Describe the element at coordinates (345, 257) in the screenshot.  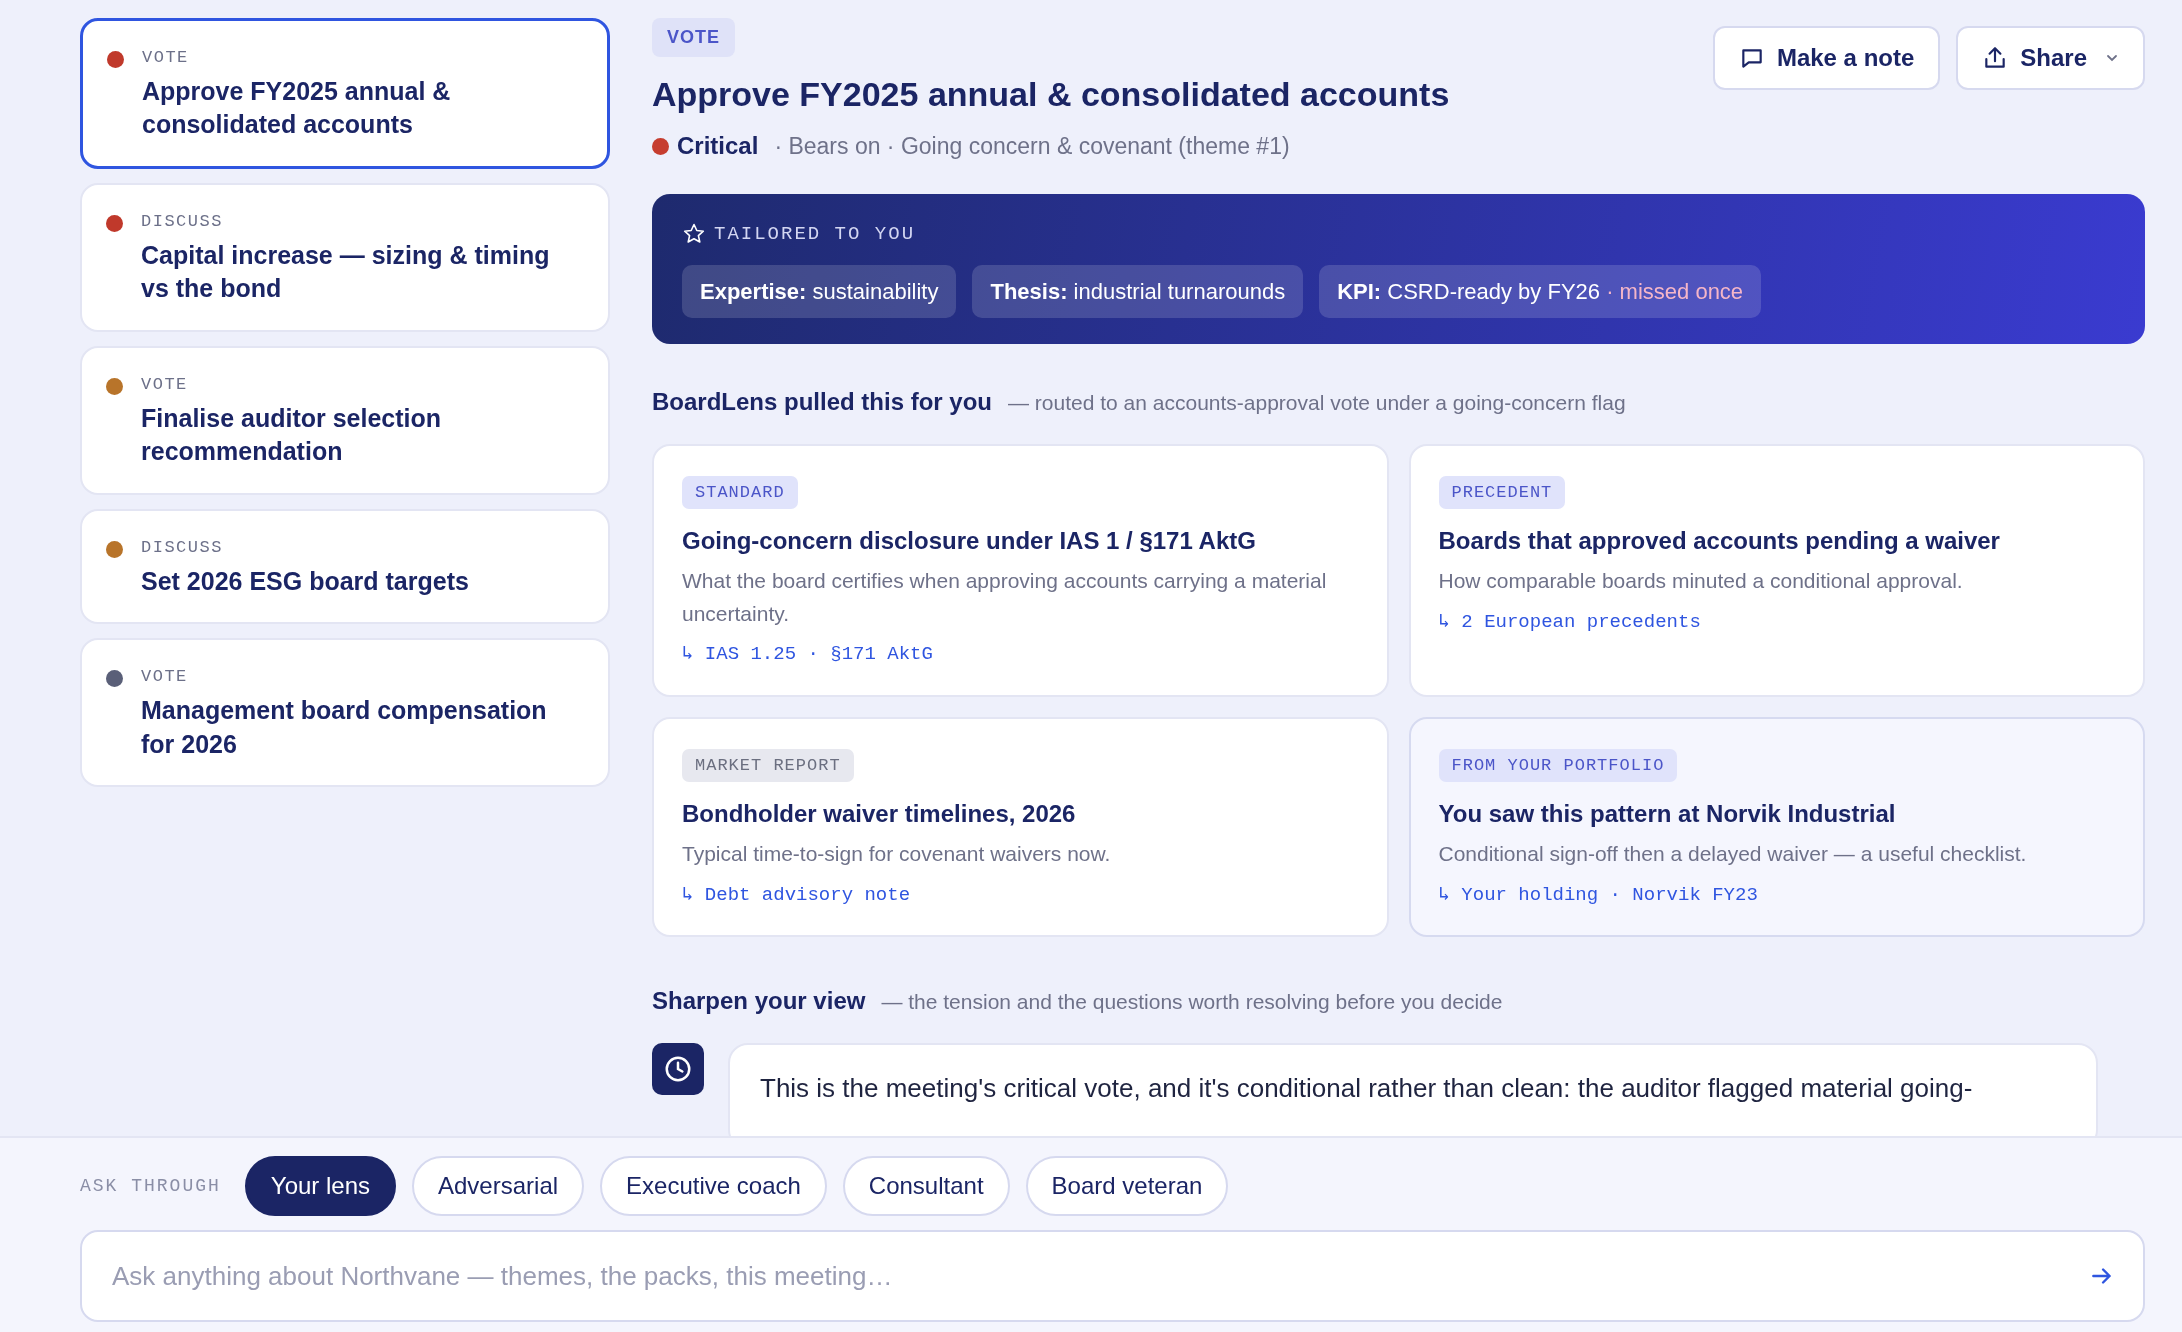
I see `agenda-item: DISCUSS Capital increase — sizing & timing vs the bond` at that location.